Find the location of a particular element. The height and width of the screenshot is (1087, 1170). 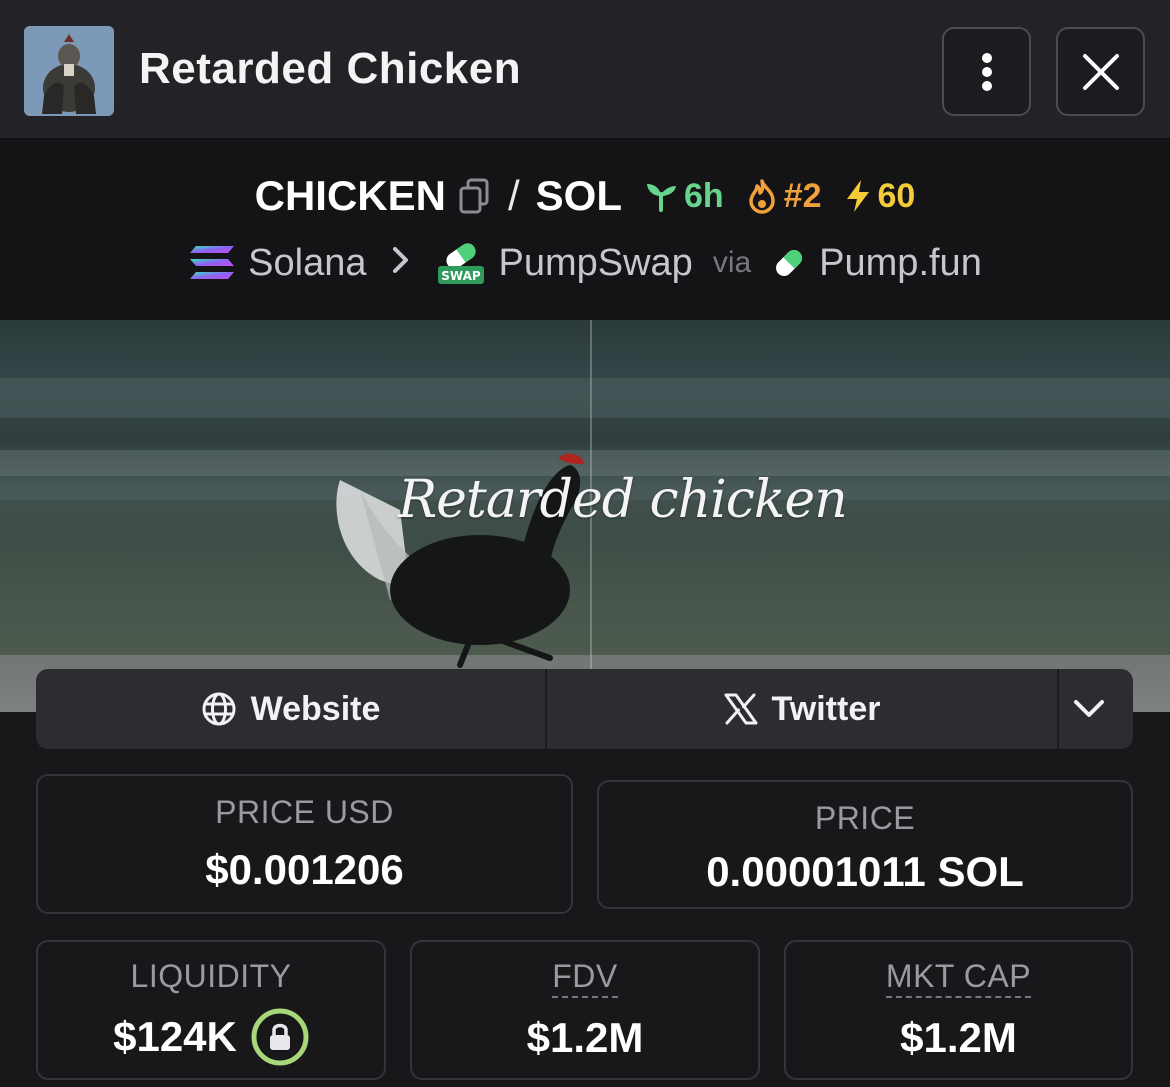

market-cap-label: MKT CAP is located at coordinates (958, 978).